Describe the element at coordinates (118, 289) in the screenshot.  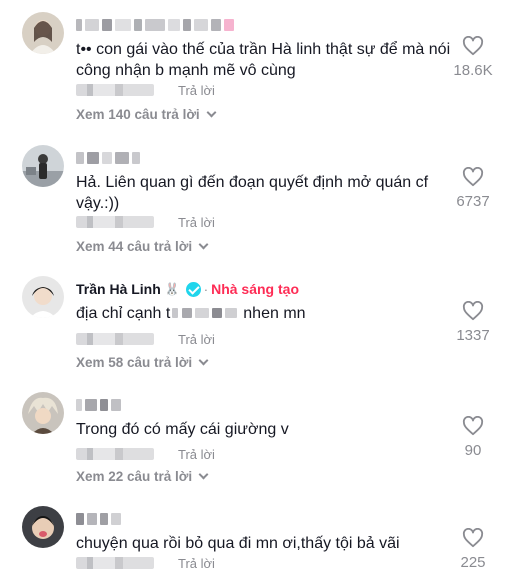
I see `username: Trần Hà Linh` at that location.